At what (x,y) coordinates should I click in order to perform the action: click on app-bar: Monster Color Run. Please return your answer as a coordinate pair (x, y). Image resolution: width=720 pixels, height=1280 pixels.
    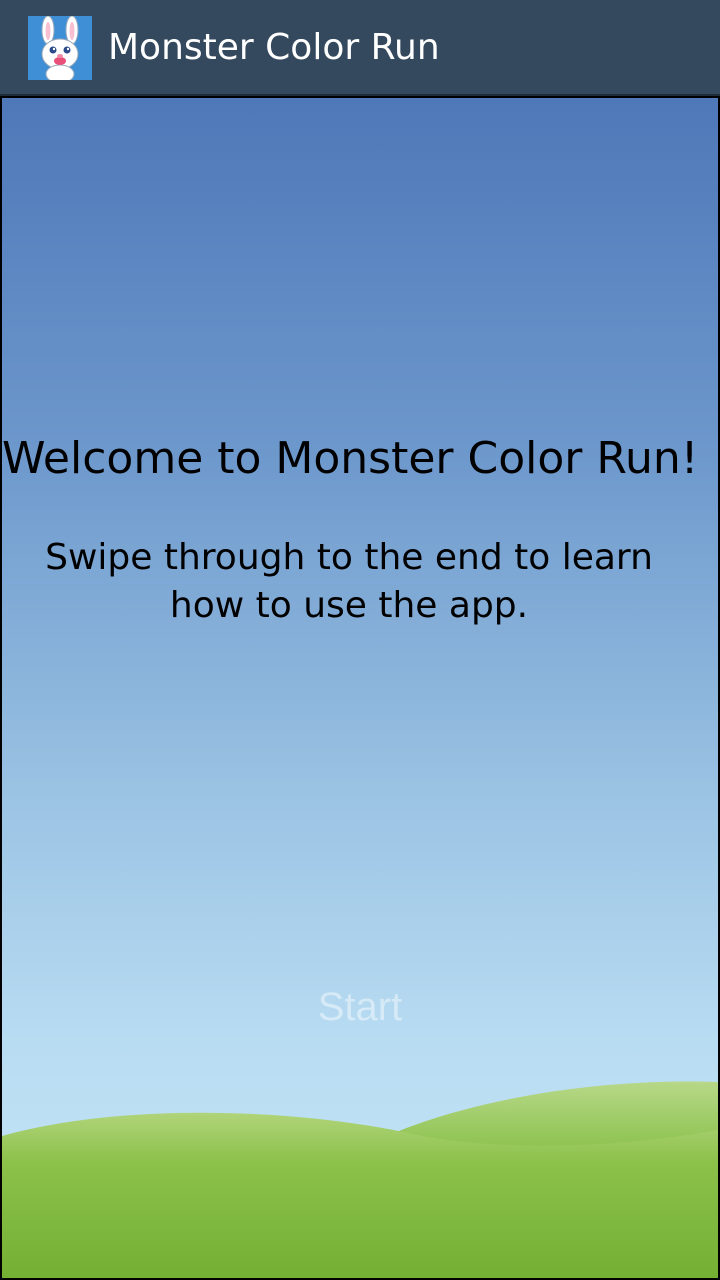
    Looking at the image, I should click on (360, 48).